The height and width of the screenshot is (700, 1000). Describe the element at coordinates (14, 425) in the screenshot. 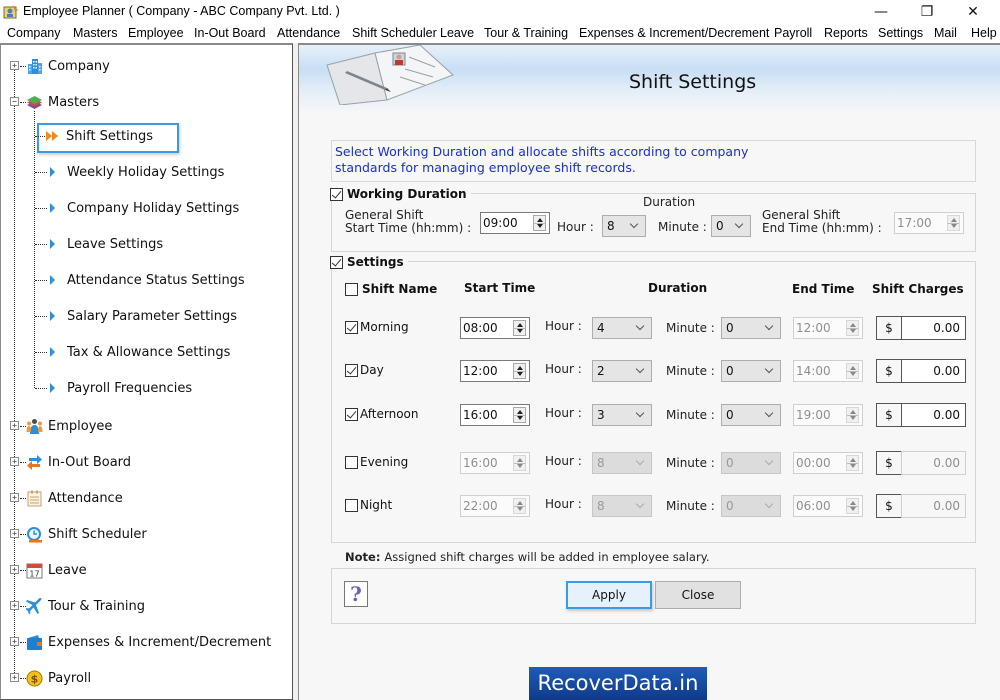

I see `expand-employee: +` at that location.